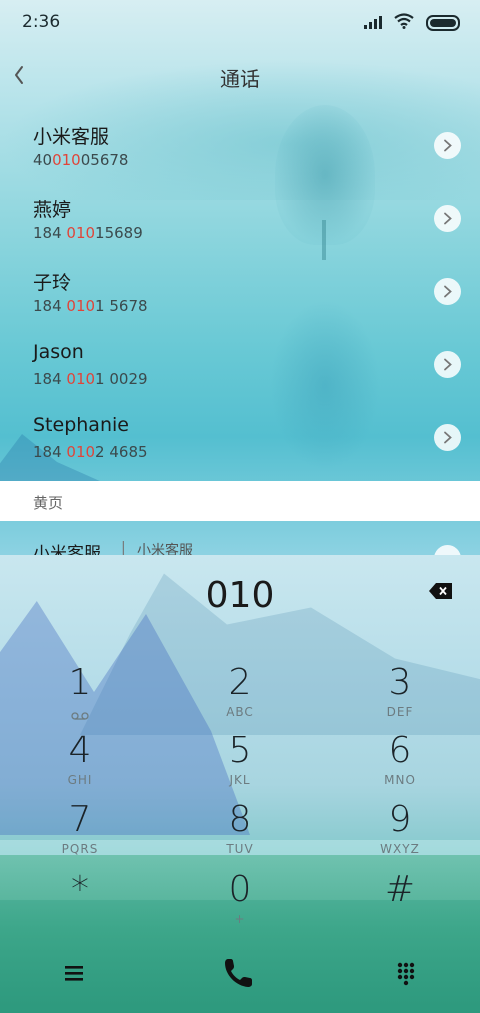 The height and width of the screenshot is (1013, 480). What do you see at coordinates (240, 780) in the screenshot?
I see `dial-letters: JKL` at bounding box center [240, 780].